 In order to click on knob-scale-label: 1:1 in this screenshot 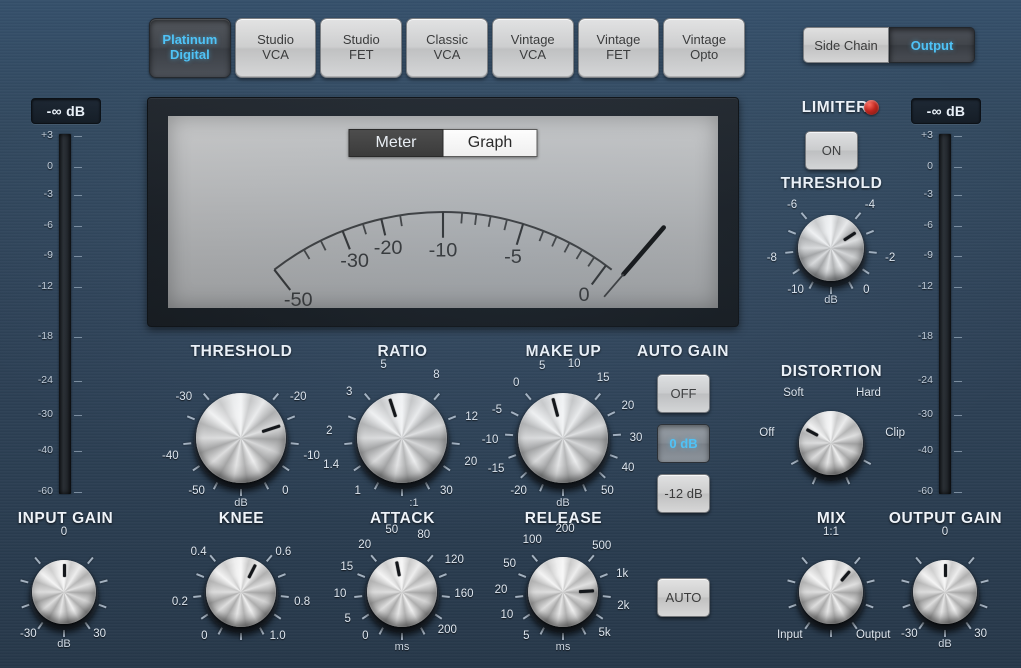, I will do `click(831, 532)`.